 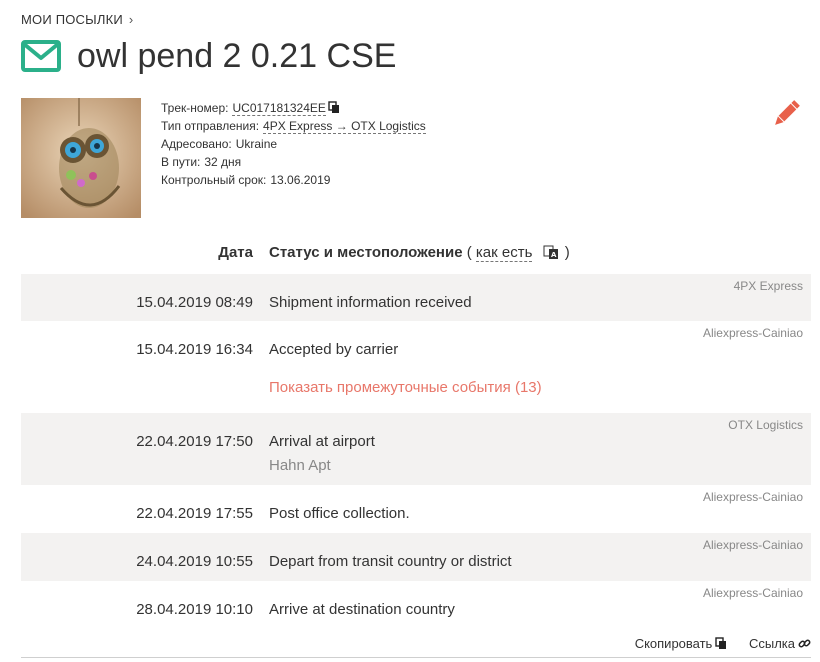 What do you see at coordinates (554, 255) in the screenshot?
I see `svg-text: A` at bounding box center [554, 255].